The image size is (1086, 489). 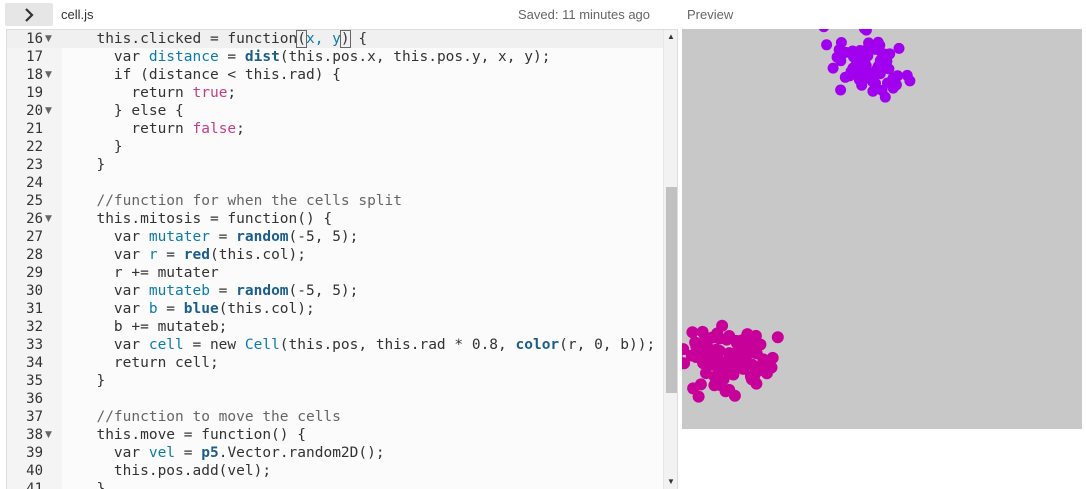 I want to click on line-number: 37, so click(x=34, y=417).